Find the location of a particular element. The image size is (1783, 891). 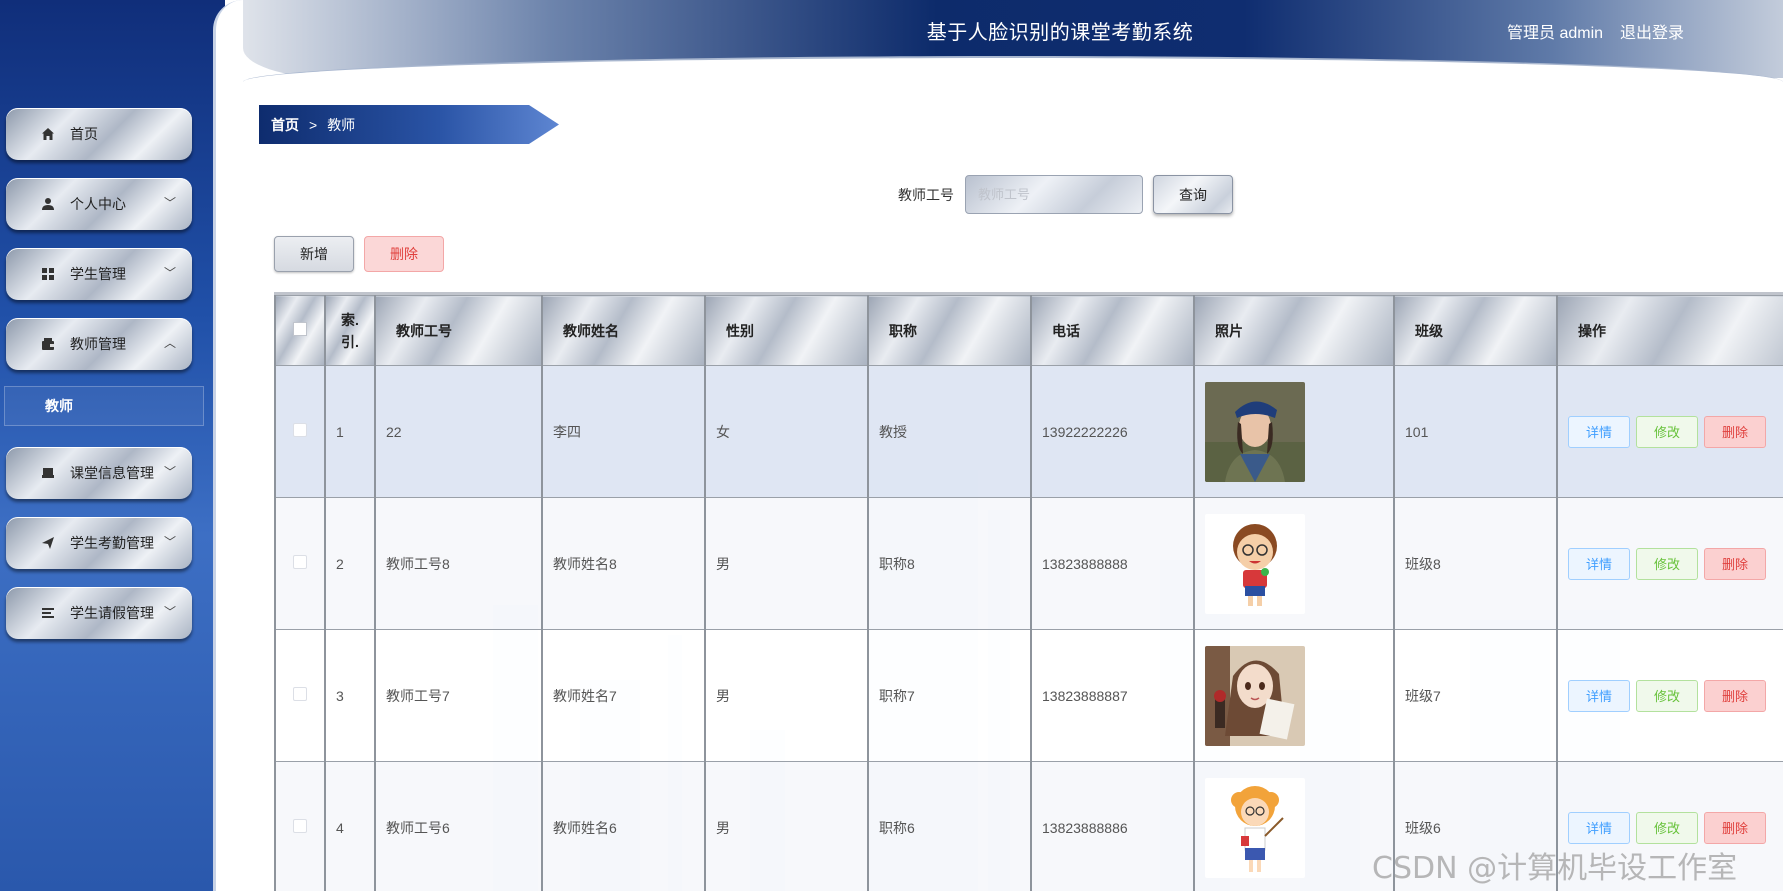

cell-class: 班级7 is located at coordinates (1475, 695).